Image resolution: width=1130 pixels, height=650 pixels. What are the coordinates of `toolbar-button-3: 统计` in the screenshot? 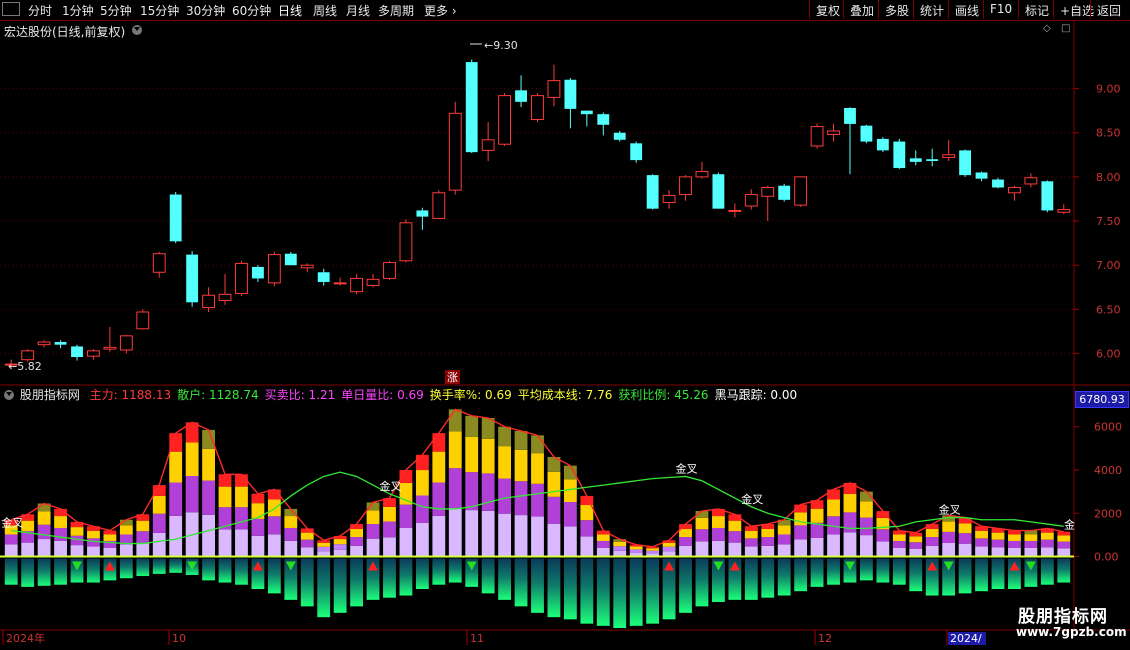 It's located at (930, 9).